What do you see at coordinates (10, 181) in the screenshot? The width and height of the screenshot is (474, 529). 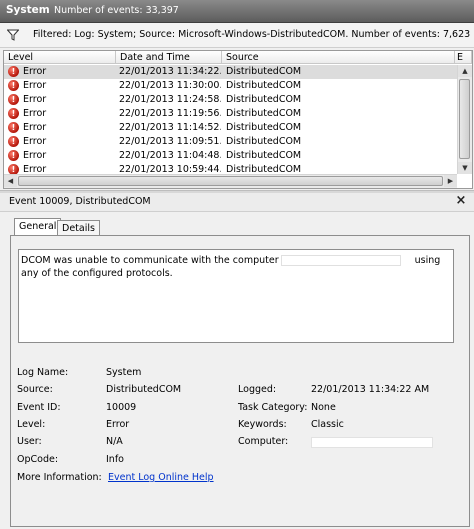 I see `scroll-left-icon: ◀` at bounding box center [10, 181].